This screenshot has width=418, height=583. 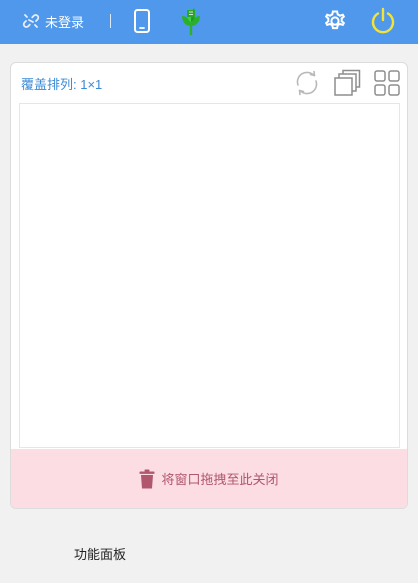 I want to click on refresh-icon, so click(x=307, y=83).